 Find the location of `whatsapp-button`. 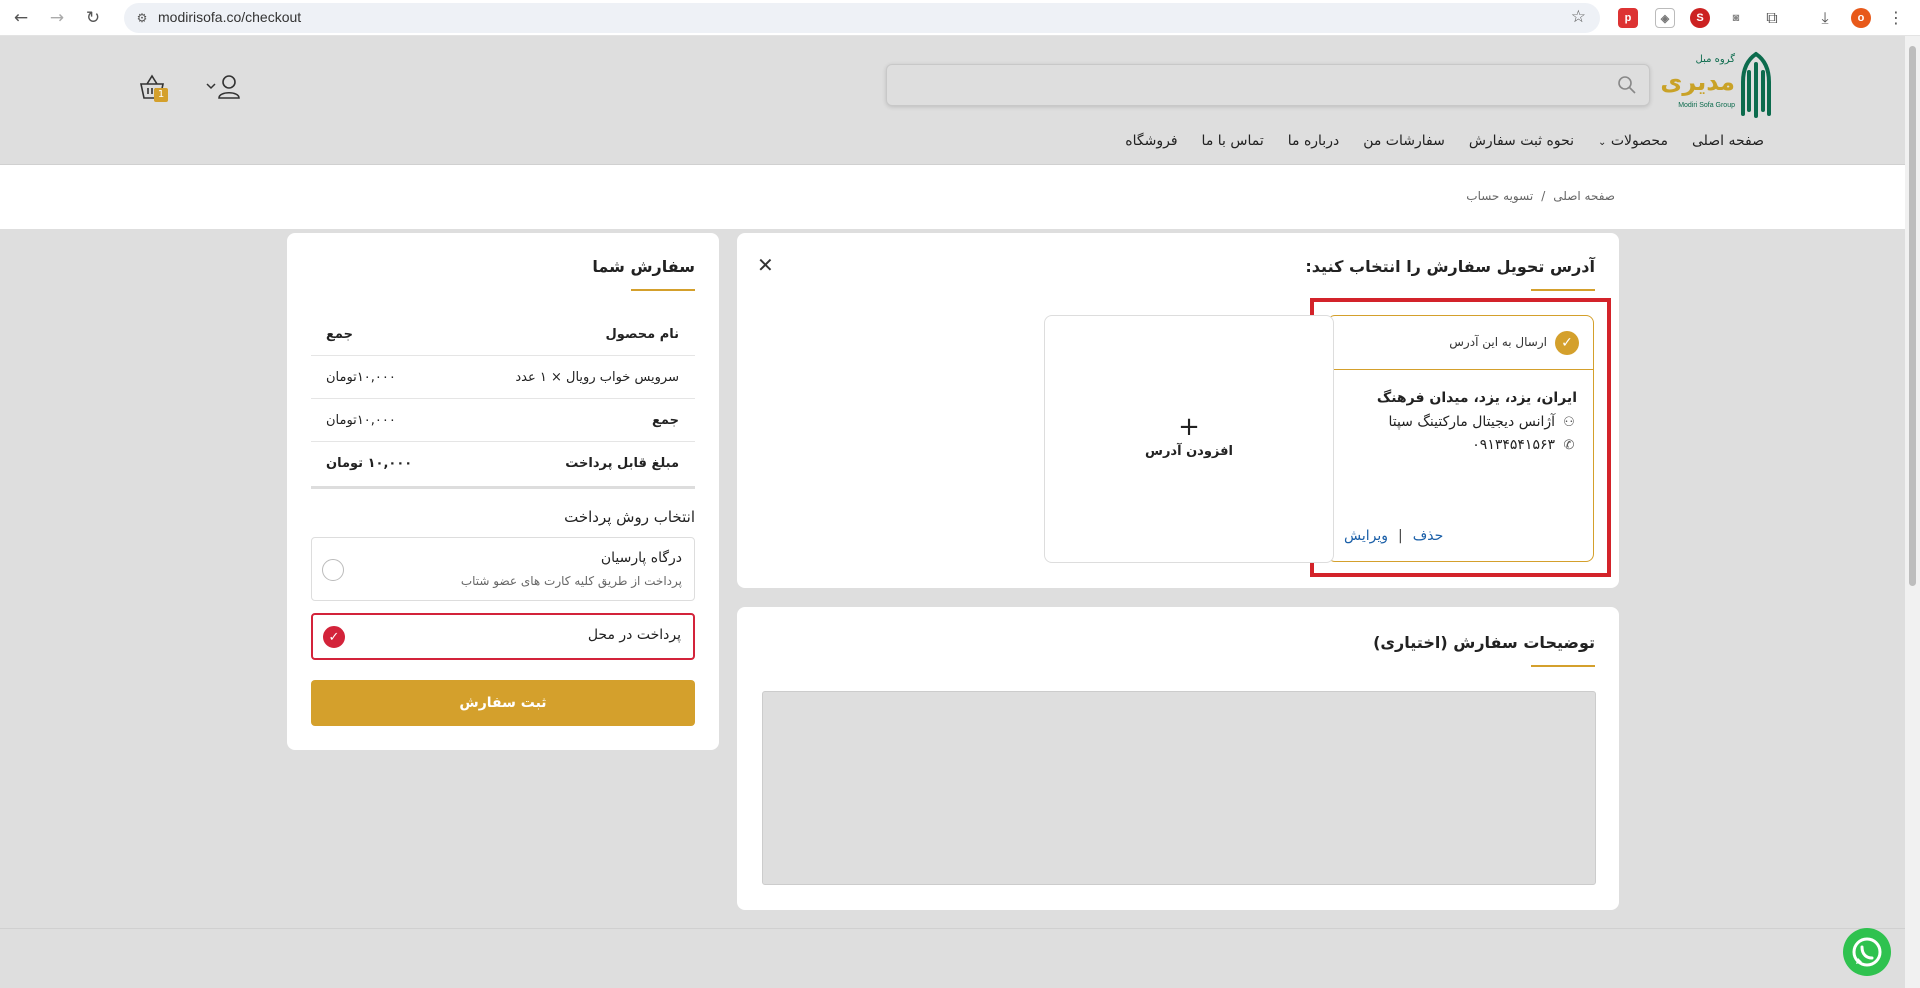

whatsapp-button is located at coordinates (1867, 952).